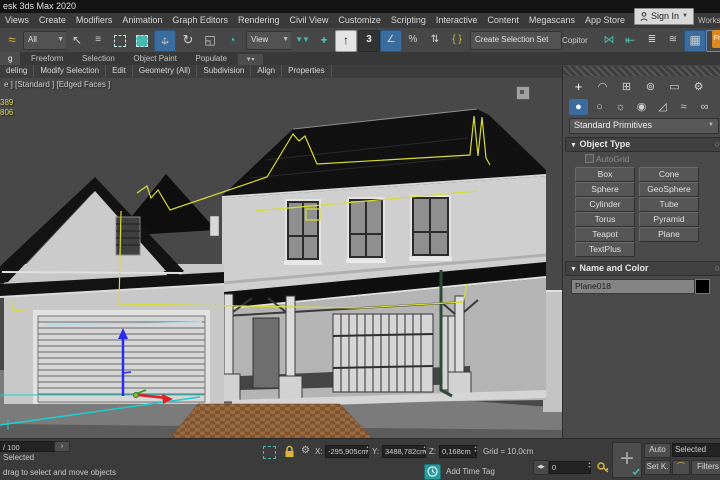  What do you see at coordinates (683, 107) in the screenshot?
I see `space-warps-category-icon: ≈` at bounding box center [683, 107].